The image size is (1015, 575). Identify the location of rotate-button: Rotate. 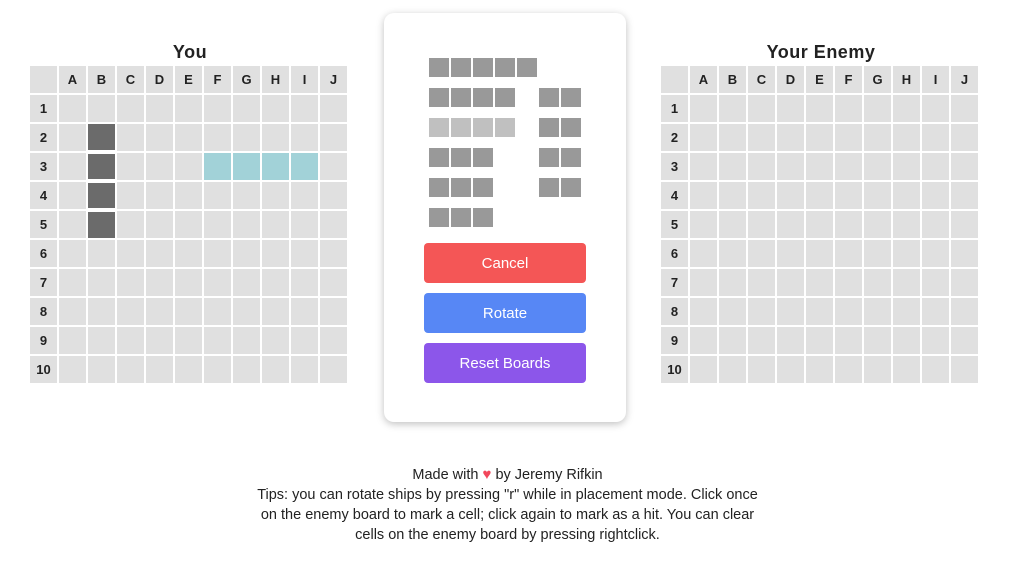
(505, 313).